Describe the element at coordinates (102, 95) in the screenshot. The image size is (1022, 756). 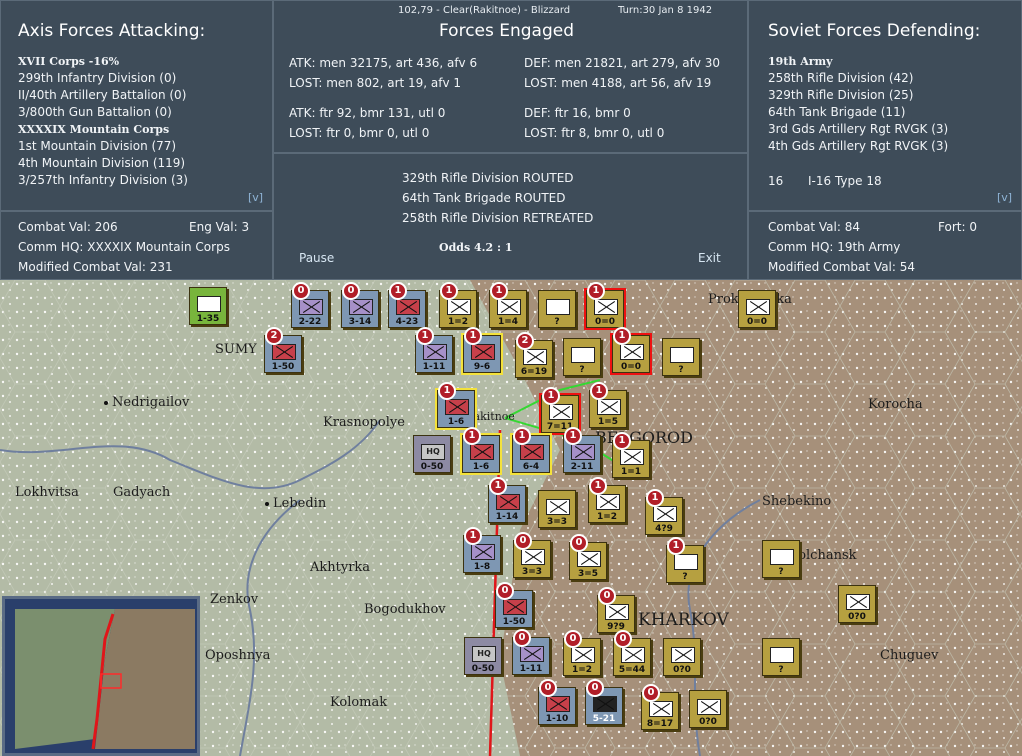
I see `axis-unit-row: II/40th Artillery Battalion (0)` at that location.